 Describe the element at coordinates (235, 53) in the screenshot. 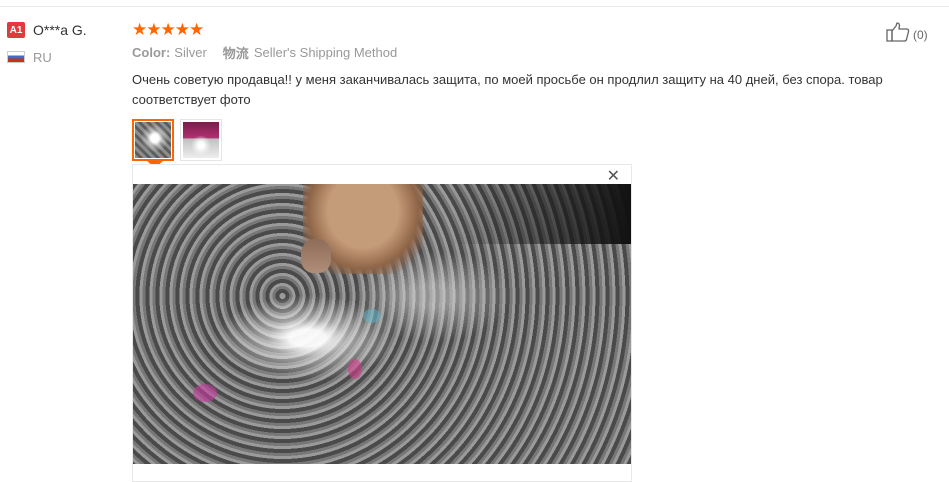

I see `shipping-label: 物流` at that location.